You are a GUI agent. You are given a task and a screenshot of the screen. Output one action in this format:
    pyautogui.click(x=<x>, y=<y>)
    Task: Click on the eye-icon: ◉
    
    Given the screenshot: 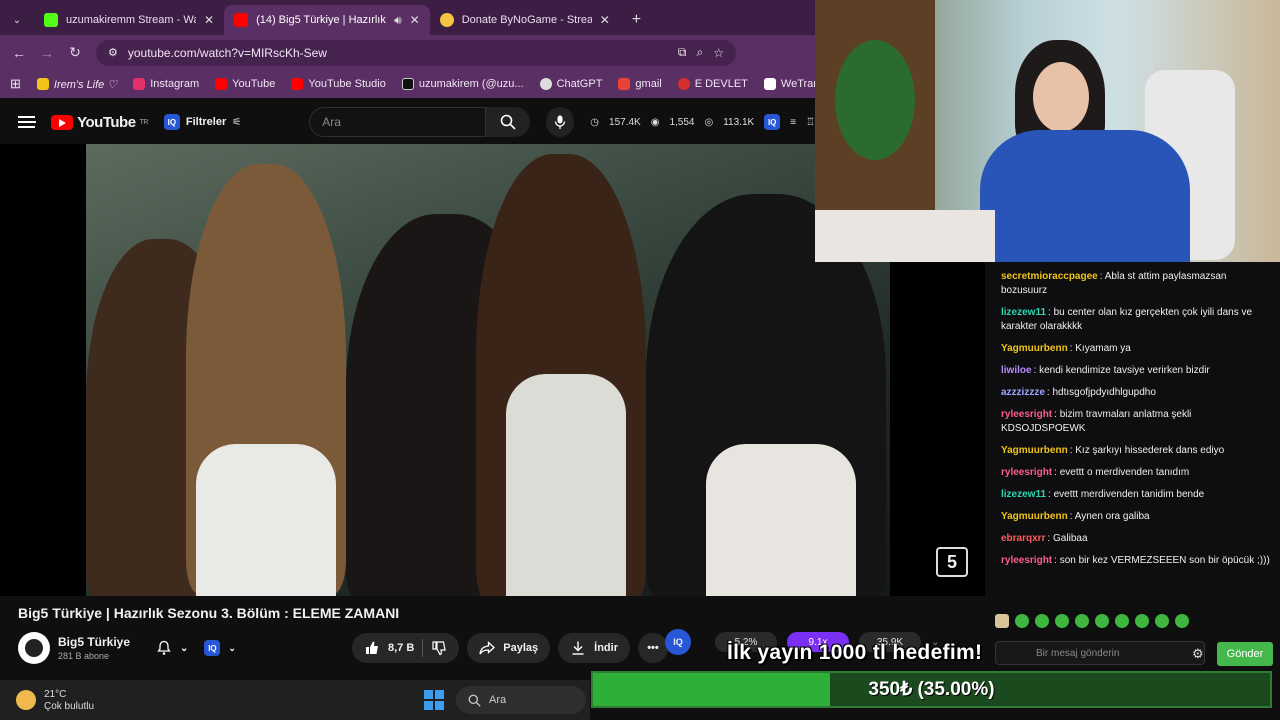 What is the action you would take?
    pyautogui.click(x=655, y=122)
    